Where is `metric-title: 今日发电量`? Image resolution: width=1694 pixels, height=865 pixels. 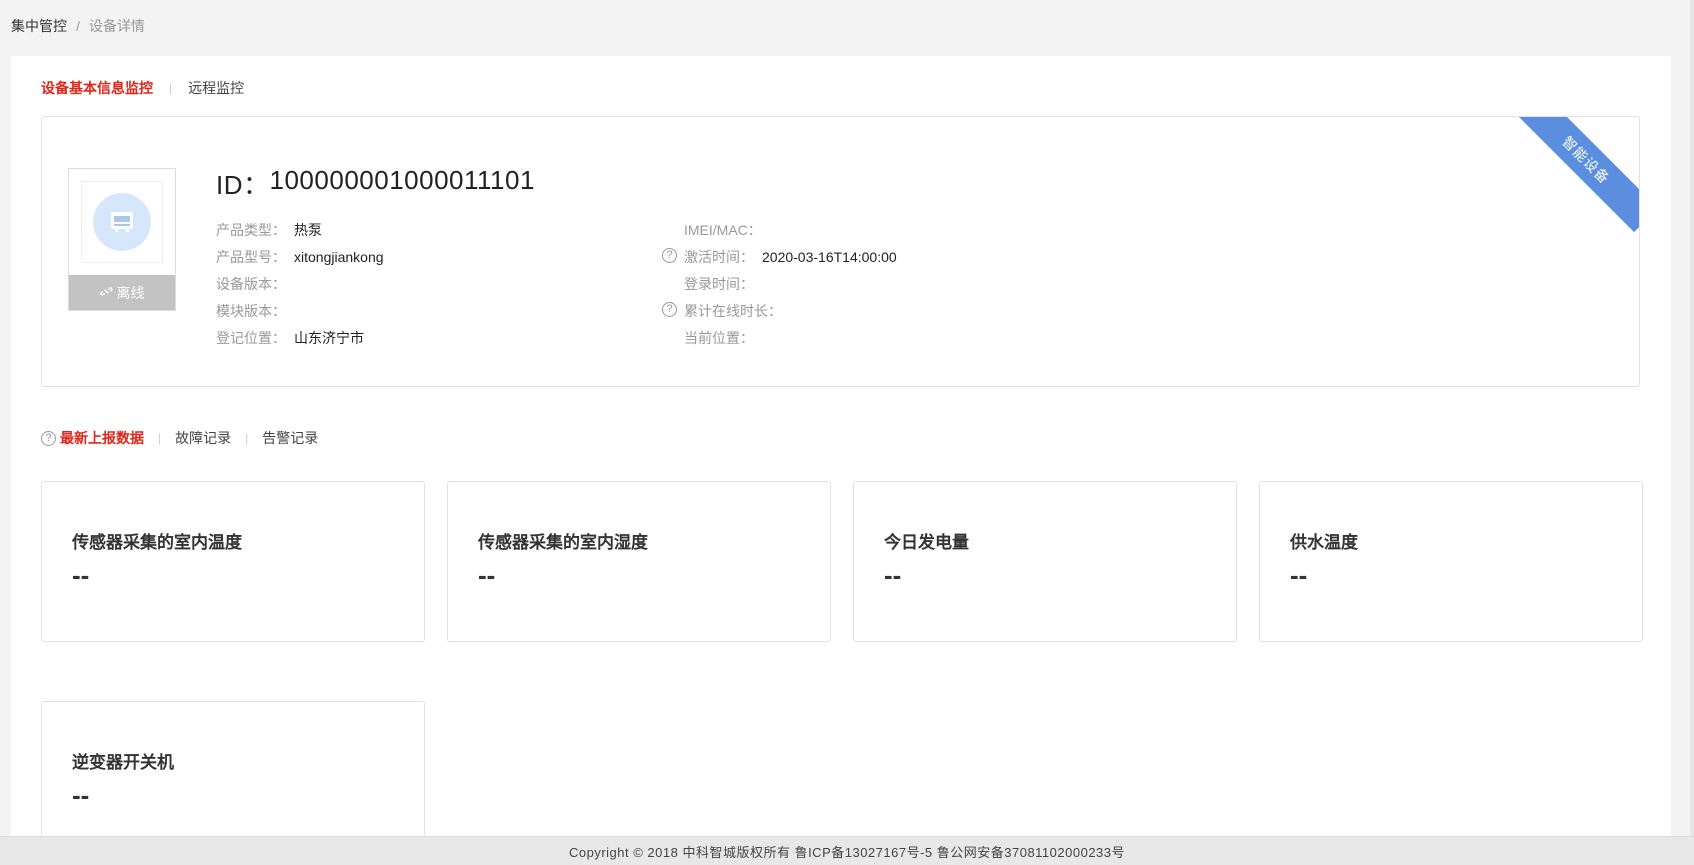 metric-title: 今日发电量 is located at coordinates (926, 542).